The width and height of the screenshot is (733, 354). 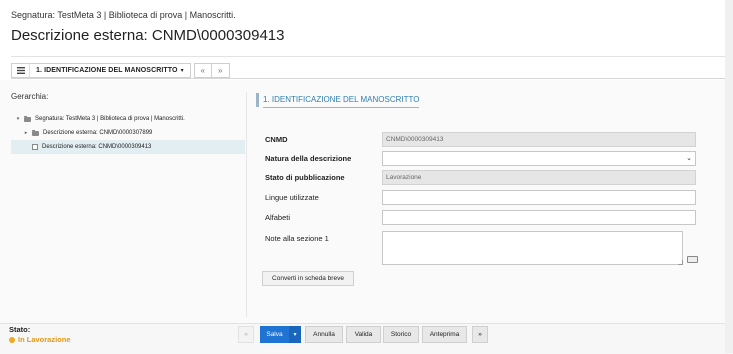 What do you see at coordinates (12, 339) in the screenshot?
I see `status-dot-icon` at bounding box center [12, 339].